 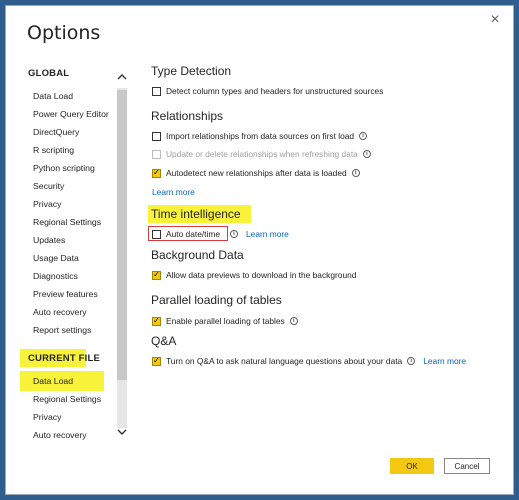 I want to click on global-heading: GLOBAL, so click(x=49, y=73).